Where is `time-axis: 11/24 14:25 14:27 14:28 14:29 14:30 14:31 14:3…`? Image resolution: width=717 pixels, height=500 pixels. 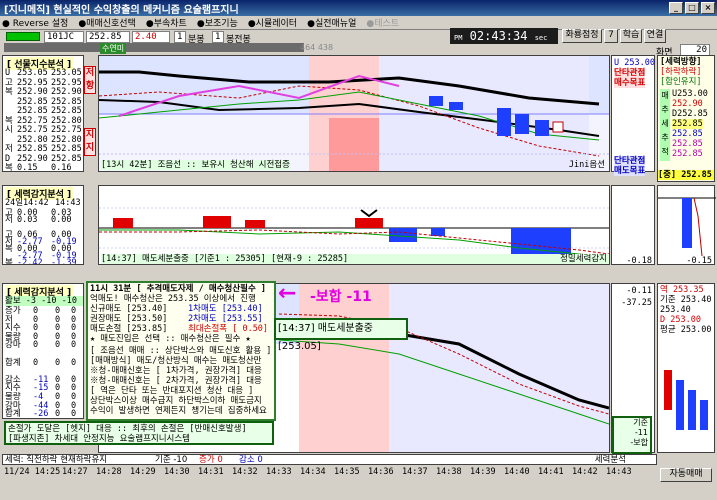 time-axis: 11/24 14:25 14:27 14:28 14:29 14:30 14:31 14:3… is located at coordinates (329, 472).